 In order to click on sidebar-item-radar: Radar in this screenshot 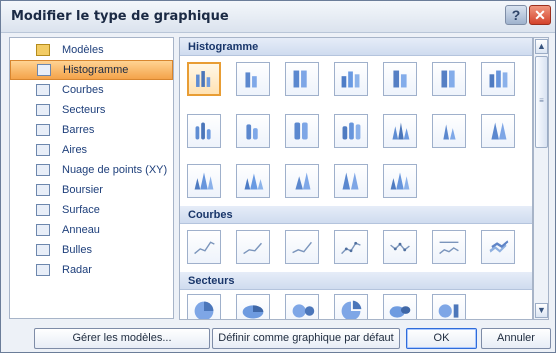, I will do `click(91, 270)`.